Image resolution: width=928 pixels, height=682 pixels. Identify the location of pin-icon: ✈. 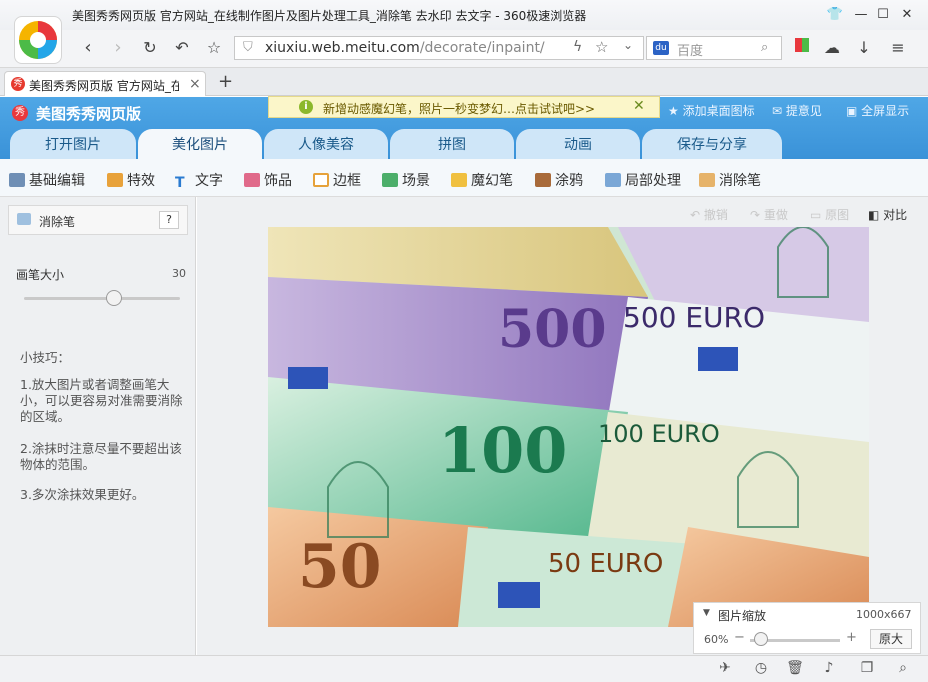
(725, 668).